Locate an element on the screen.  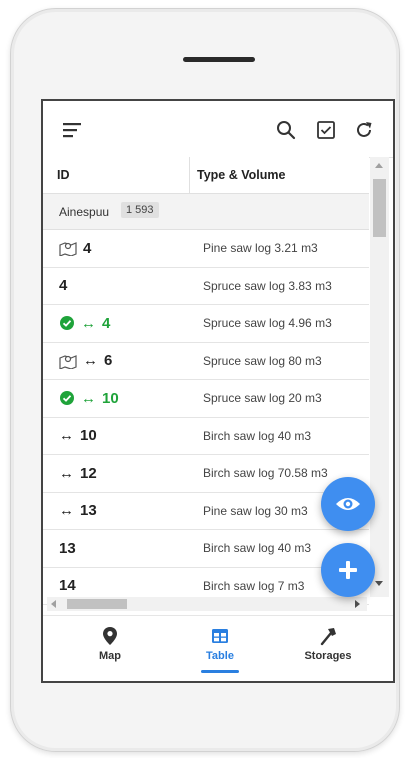
group-row: Ainespuu 1 593 is located at coordinates (206, 212).